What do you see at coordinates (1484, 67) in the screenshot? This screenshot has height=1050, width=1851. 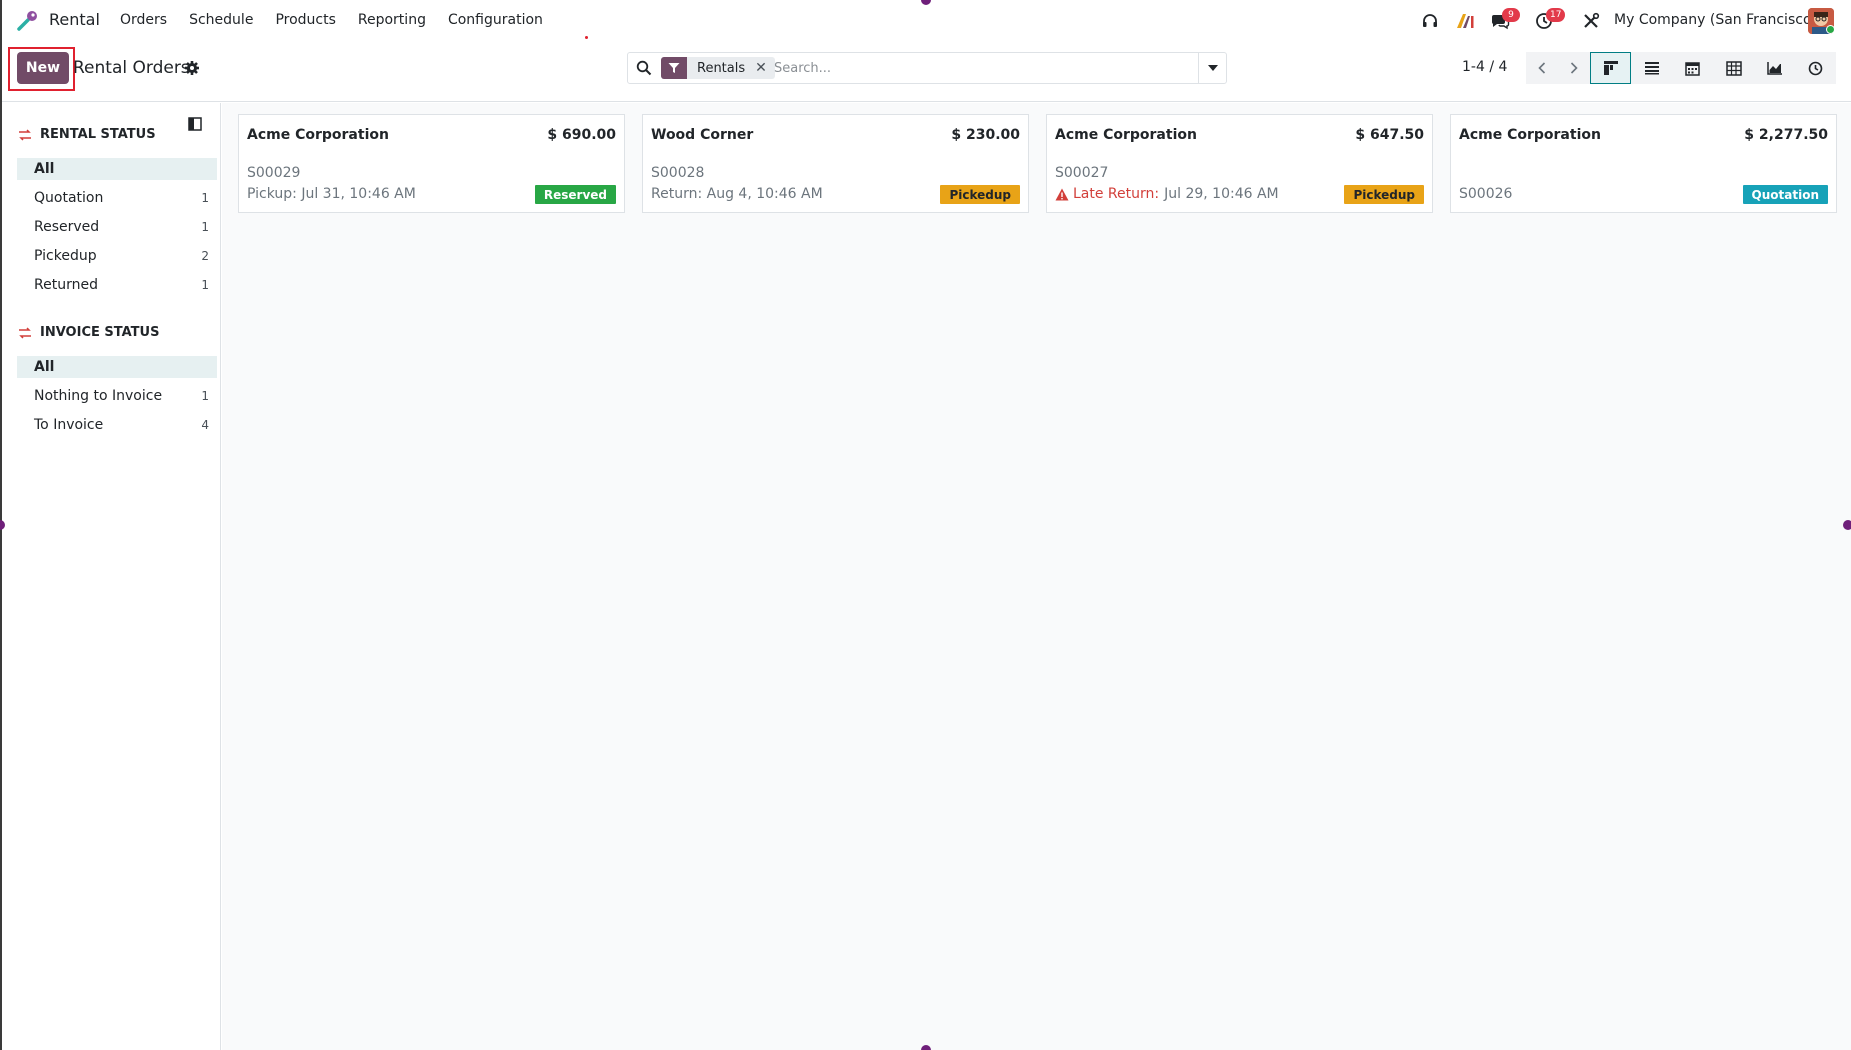 I see `pager-value: 1-4 / 4` at bounding box center [1484, 67].